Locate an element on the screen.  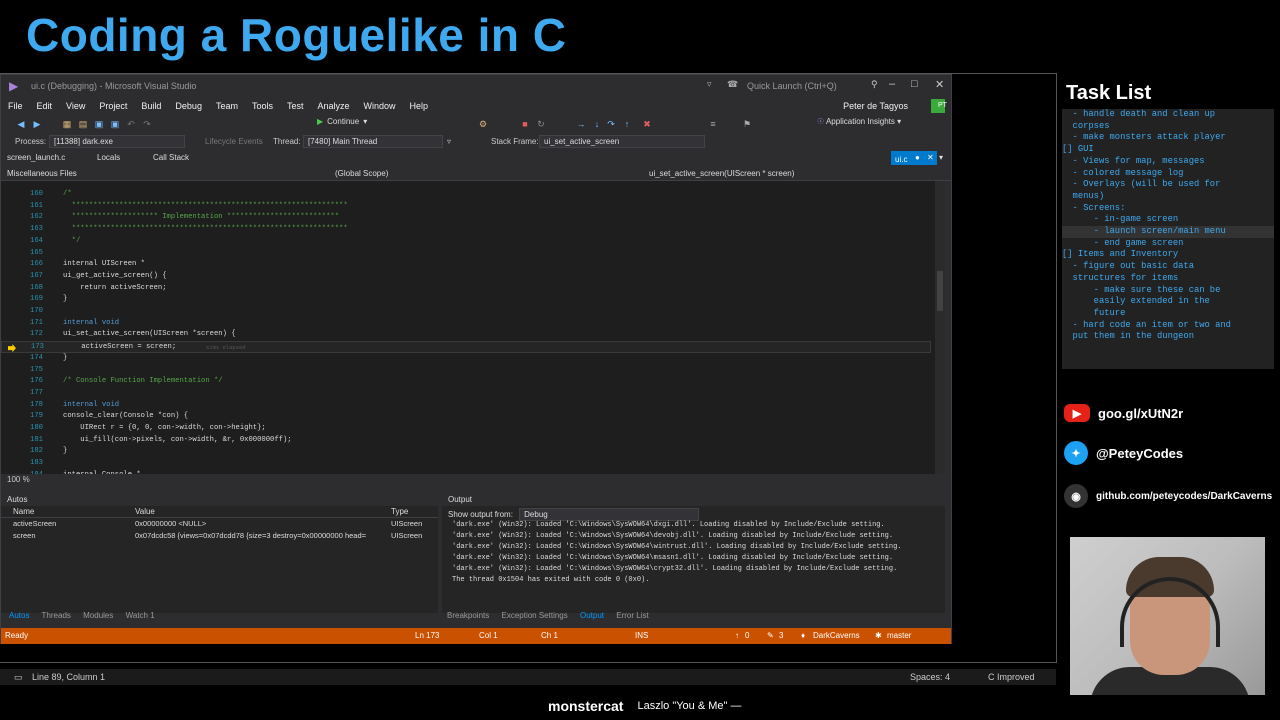
lifecycle-events-dropdown: Lifecycle Events is located at coordinates (234, 141).